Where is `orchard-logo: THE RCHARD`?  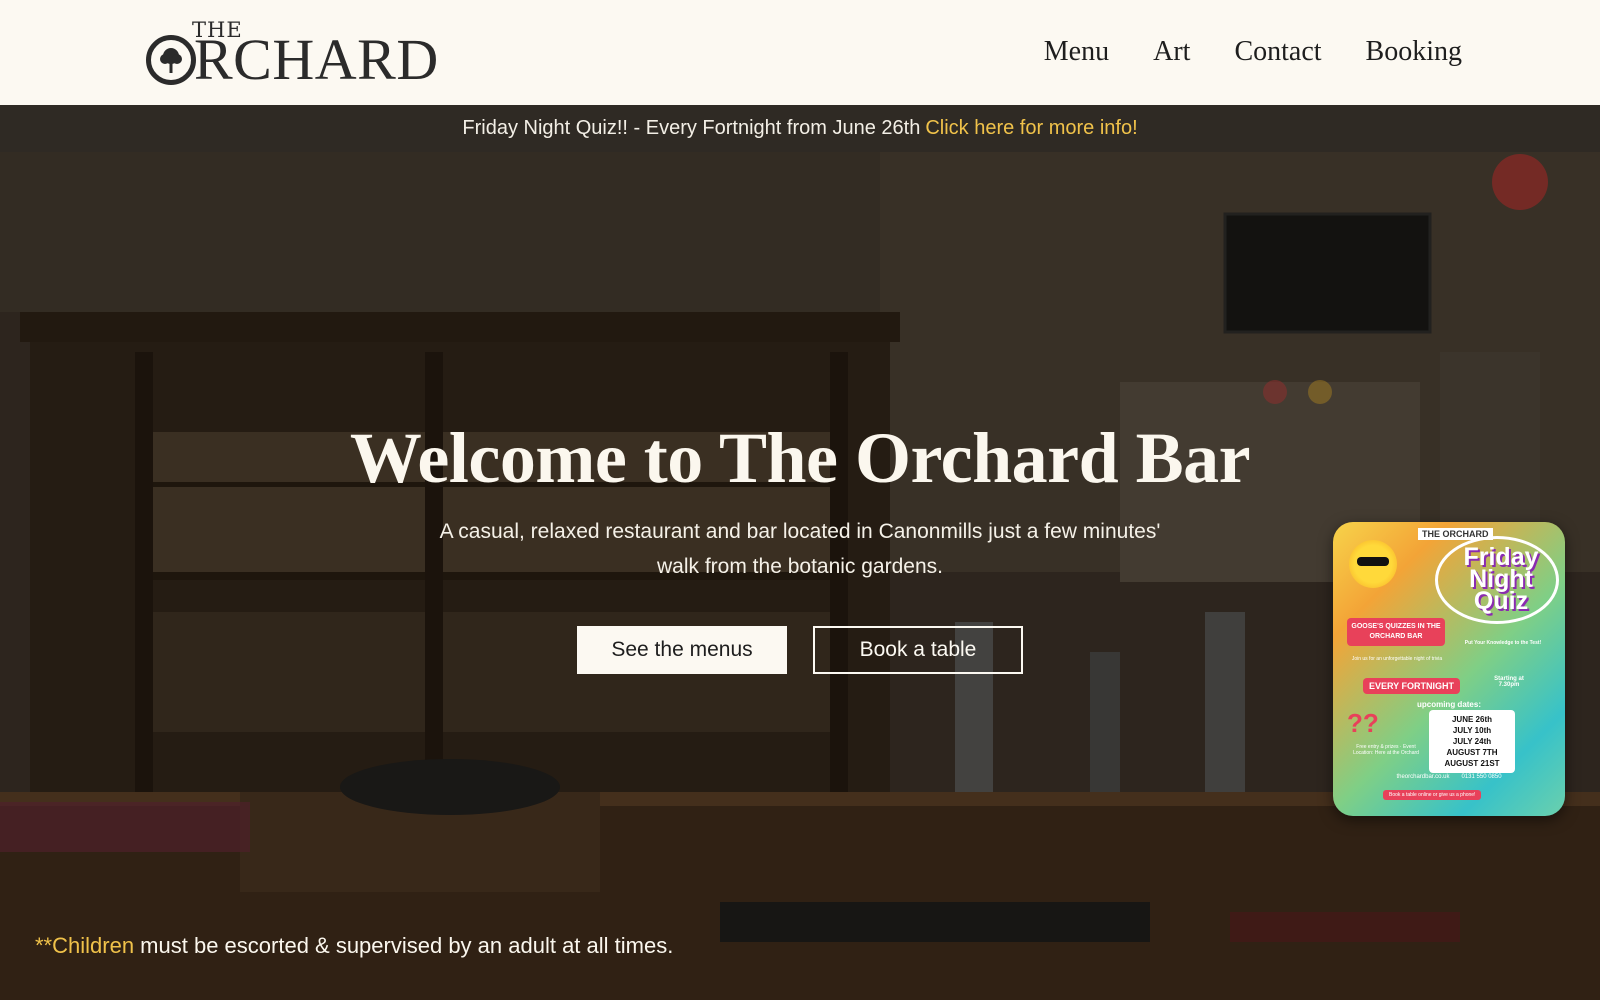
orchard-logo: THE RCHARD is located at coordinates (292, 53).